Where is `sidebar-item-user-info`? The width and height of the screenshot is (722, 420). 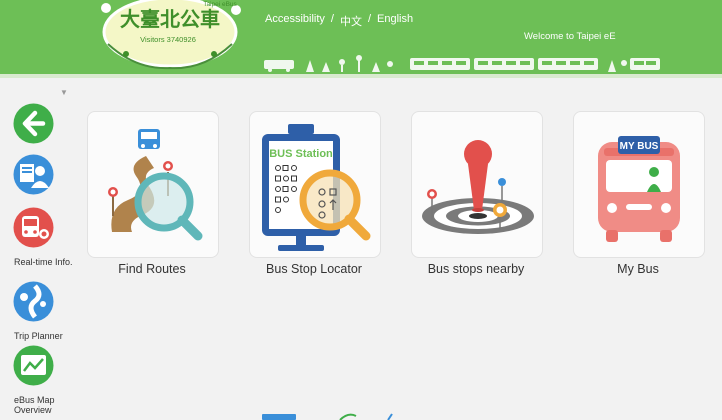 sidebar-item-user-info is located at coordinates (33, 174).